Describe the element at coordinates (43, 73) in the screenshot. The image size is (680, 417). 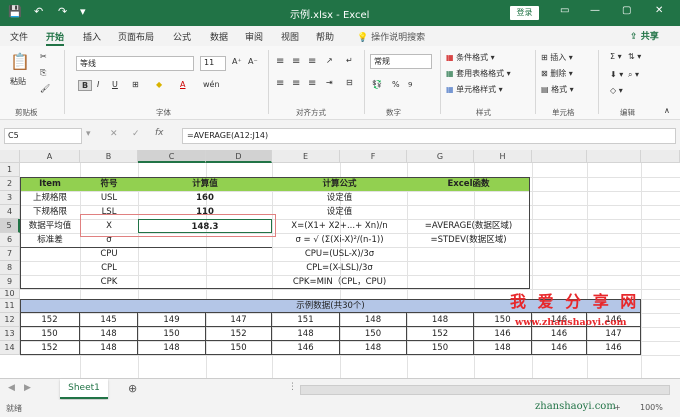
I see `copy-icon: ⎘` at that location.